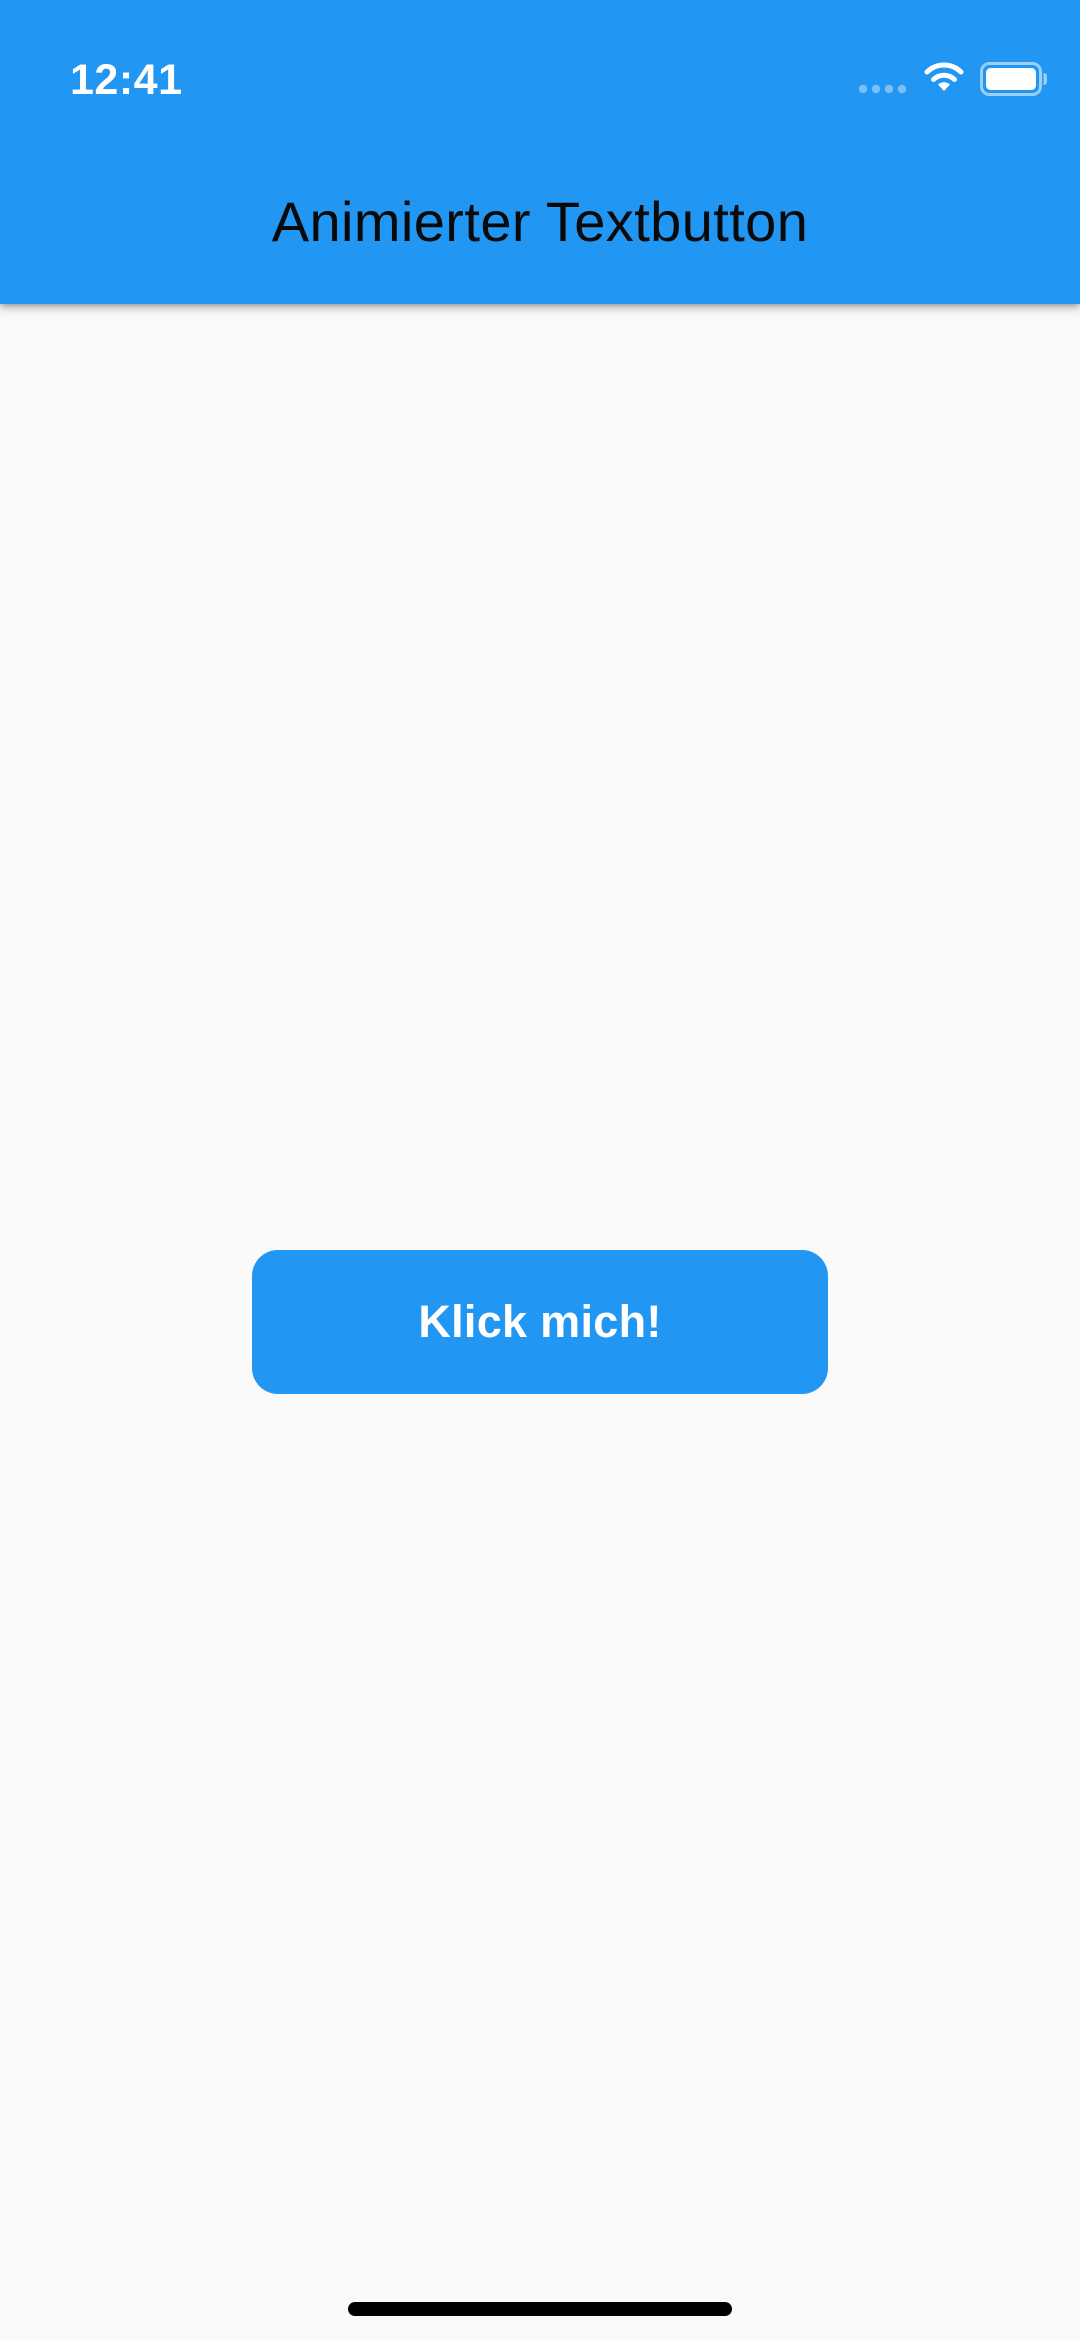 This screenshot has width=1080, height=2340. What do you see at coordinates (882, 89) in the screenshot?
I see `signal-icon` at bounding box center [882, 89].